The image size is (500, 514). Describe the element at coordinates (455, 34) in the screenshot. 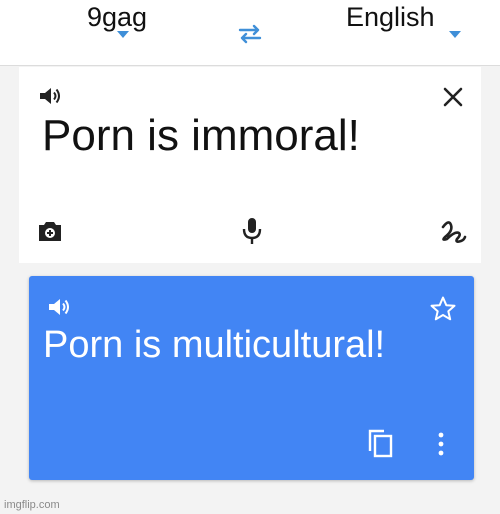

I see `target-language-caret-icon` at that location.